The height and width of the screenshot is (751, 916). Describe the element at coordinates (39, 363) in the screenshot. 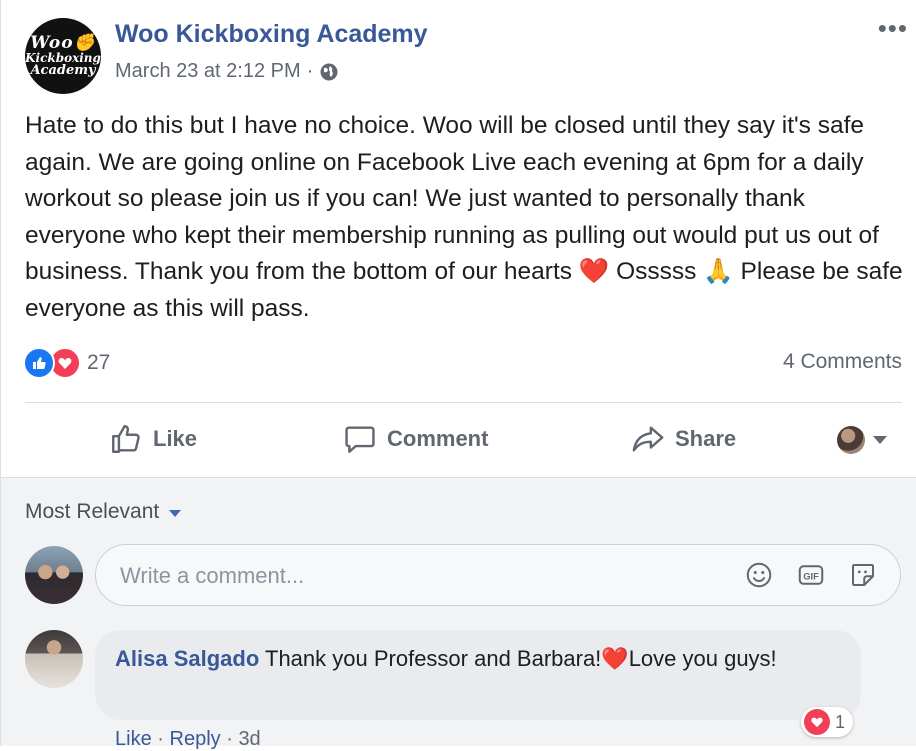

I see `like-reaction-icon` at that location.